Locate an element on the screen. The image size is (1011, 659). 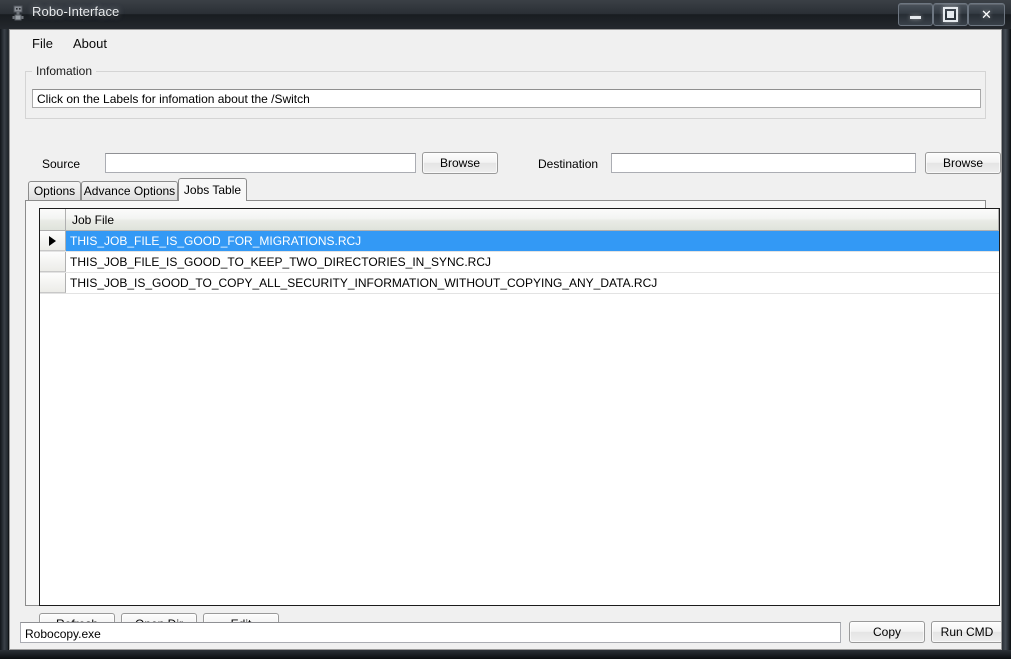
copy-button: Copy is located at coordinates (887, 632).